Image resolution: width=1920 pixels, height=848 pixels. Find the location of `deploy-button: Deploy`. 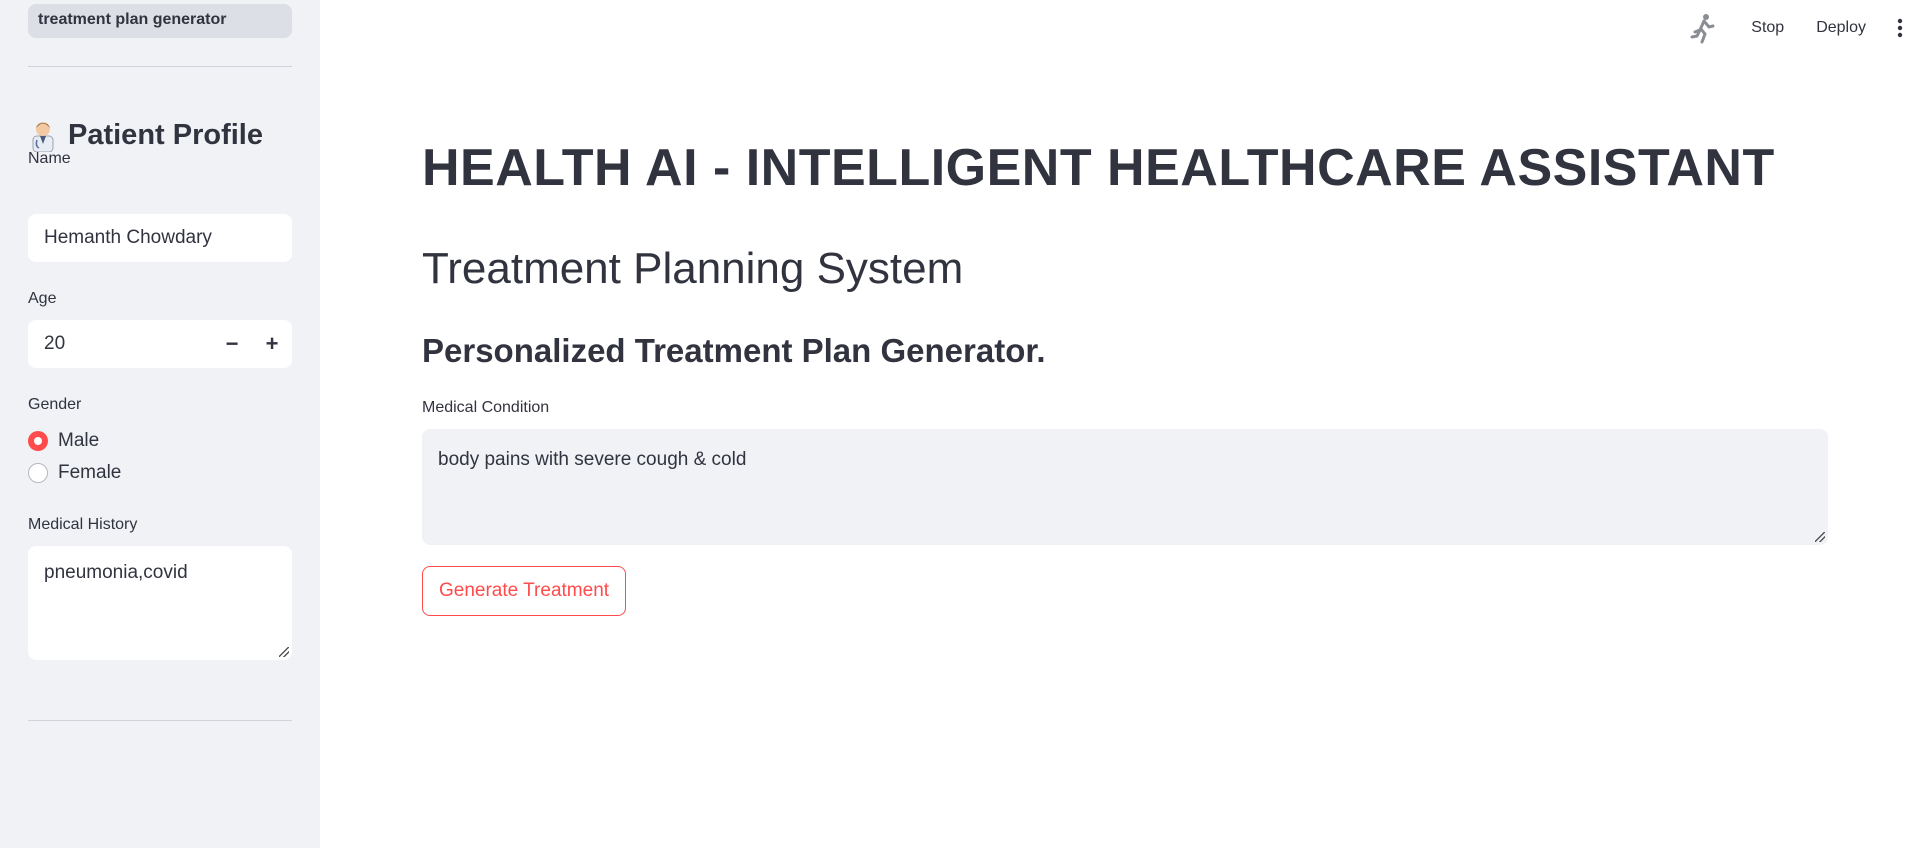

deploy-button: Deploy is located at coordinates (1841, 28).